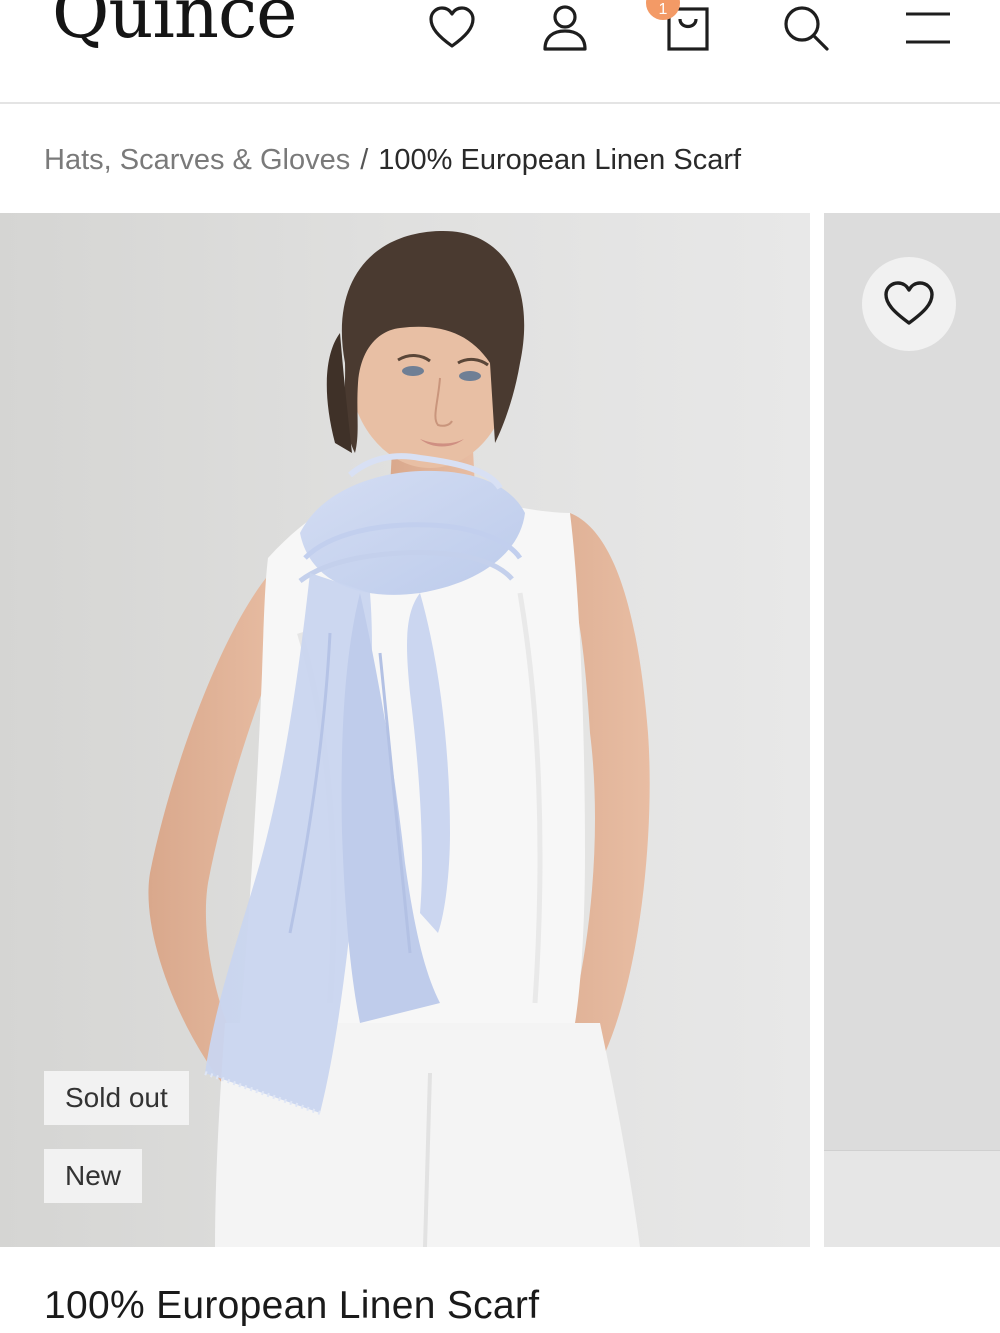  Describe the element at coordinates (565, 28) in the screenshot. I see `account-icon` at that location.